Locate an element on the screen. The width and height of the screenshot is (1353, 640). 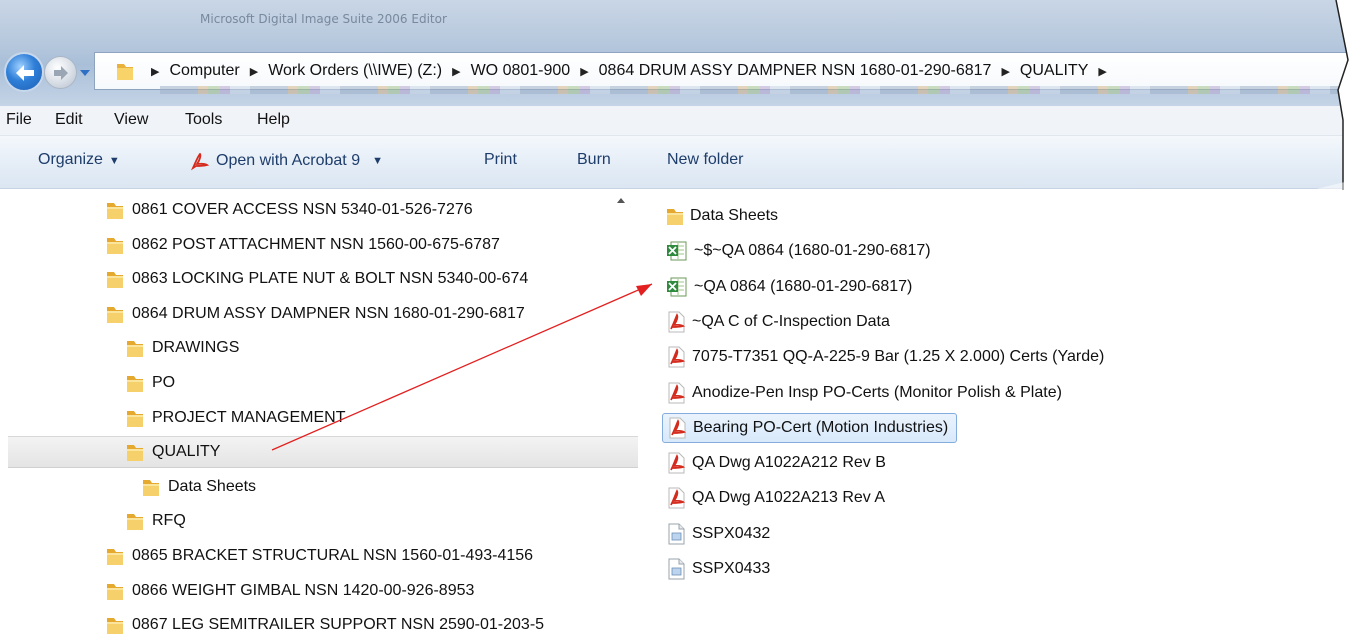
new-folder-button: New folder is located at coordinates (705, 160).